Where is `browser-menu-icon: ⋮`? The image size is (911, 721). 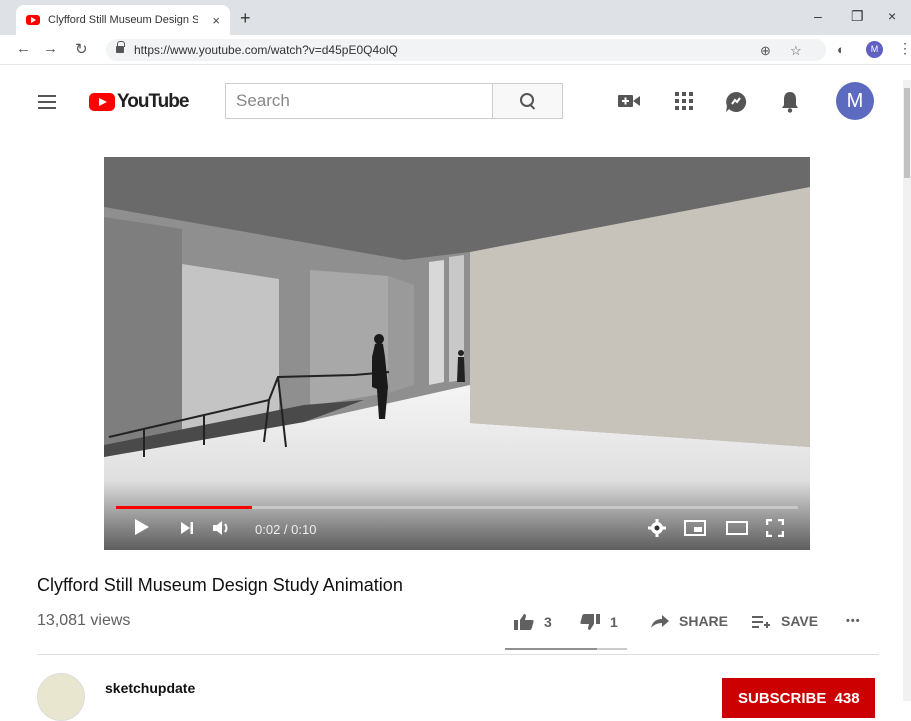 browser-menu-icon: ⋮ is located at coordinates (904, 48).